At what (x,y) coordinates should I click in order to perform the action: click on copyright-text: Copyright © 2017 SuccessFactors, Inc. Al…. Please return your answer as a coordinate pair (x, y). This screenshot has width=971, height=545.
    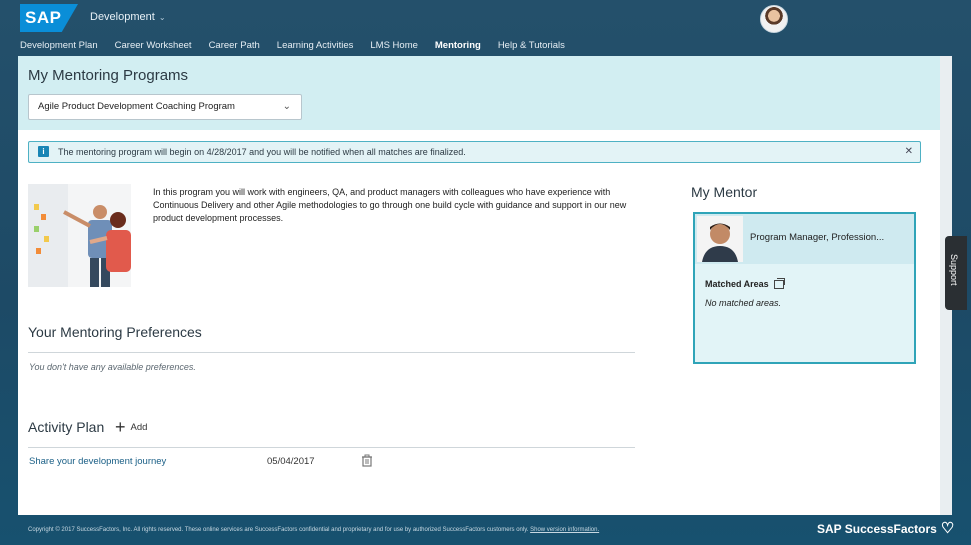
    Looking at the image, I should click on (278, 530).